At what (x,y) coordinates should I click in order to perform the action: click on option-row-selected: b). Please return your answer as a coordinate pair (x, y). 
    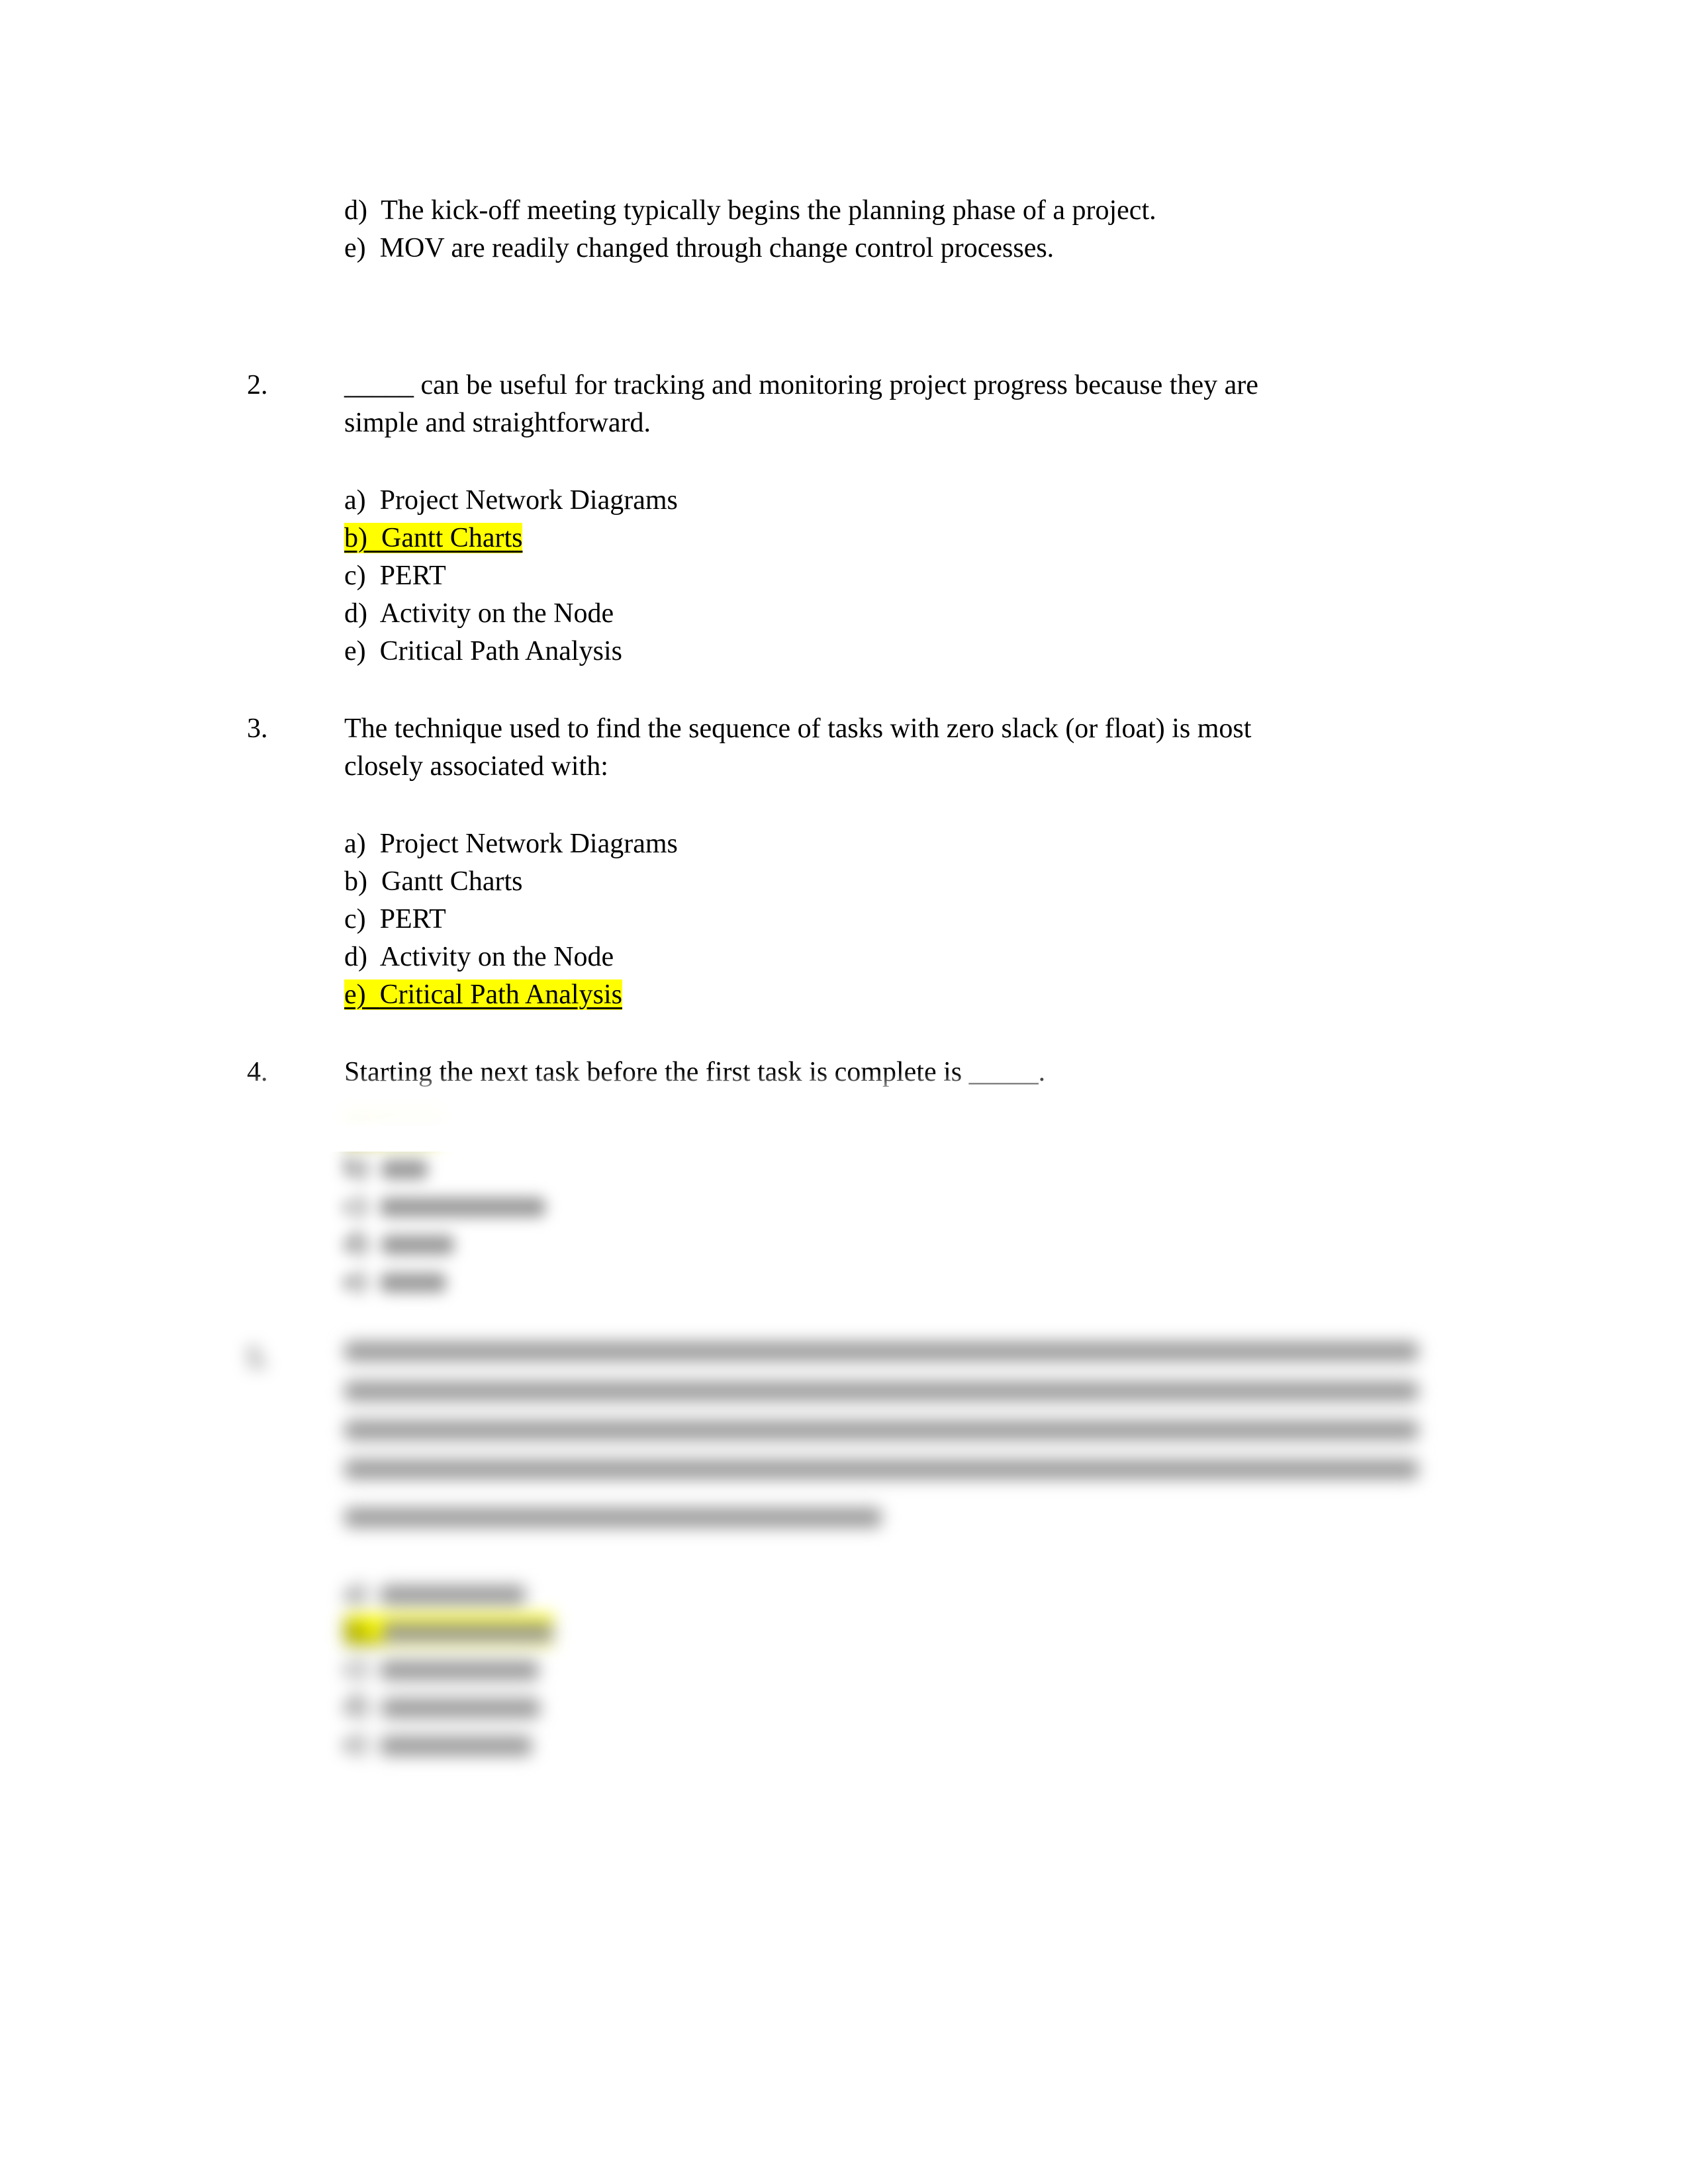
    Looking at the image, I should click on (881, 1630).